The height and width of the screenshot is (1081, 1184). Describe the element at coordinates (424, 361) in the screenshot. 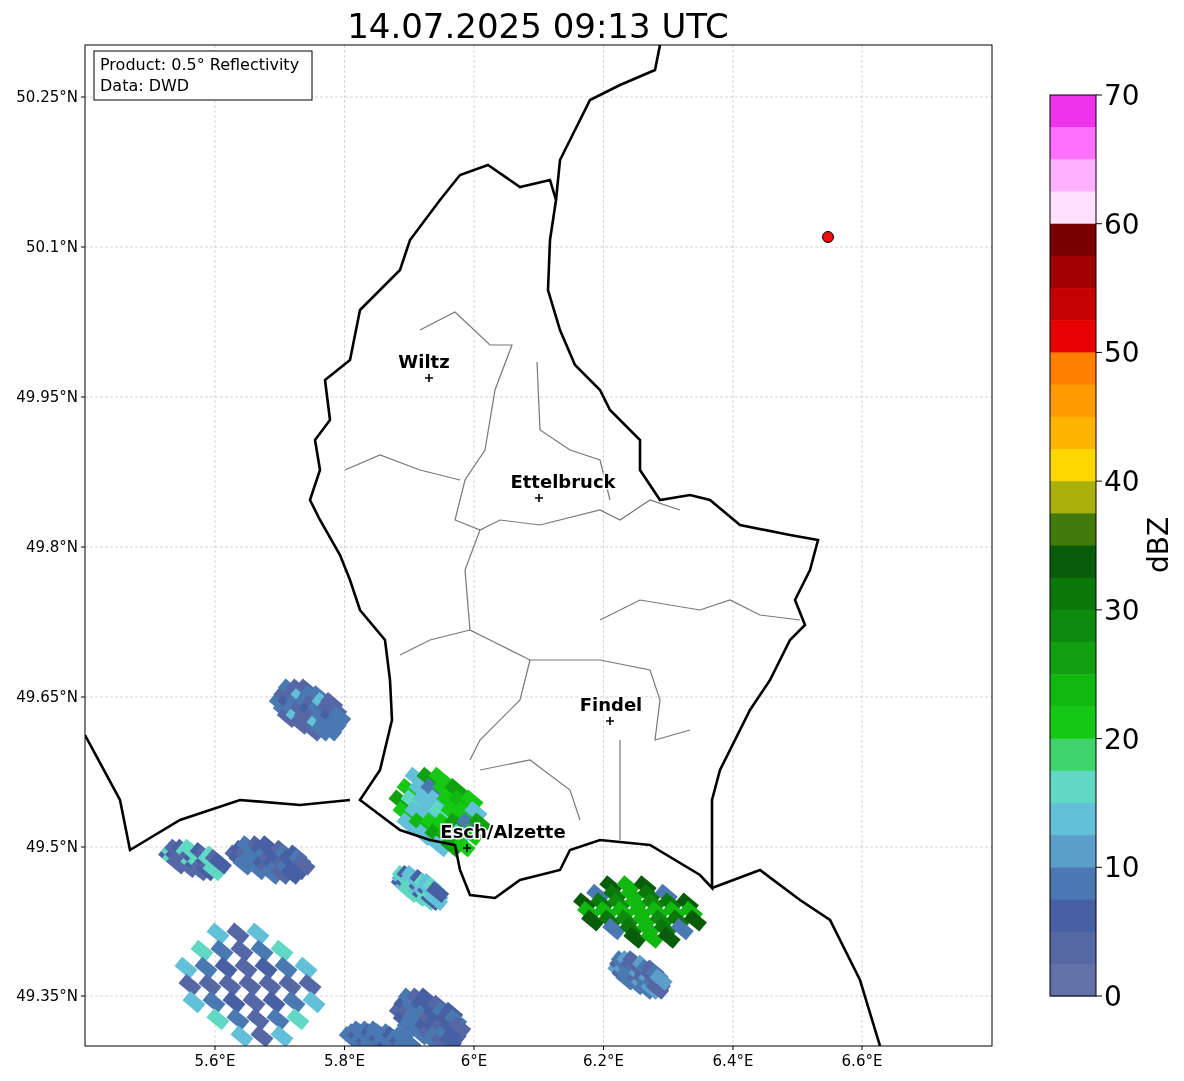

I see `city-label: Wiltz` at that location.